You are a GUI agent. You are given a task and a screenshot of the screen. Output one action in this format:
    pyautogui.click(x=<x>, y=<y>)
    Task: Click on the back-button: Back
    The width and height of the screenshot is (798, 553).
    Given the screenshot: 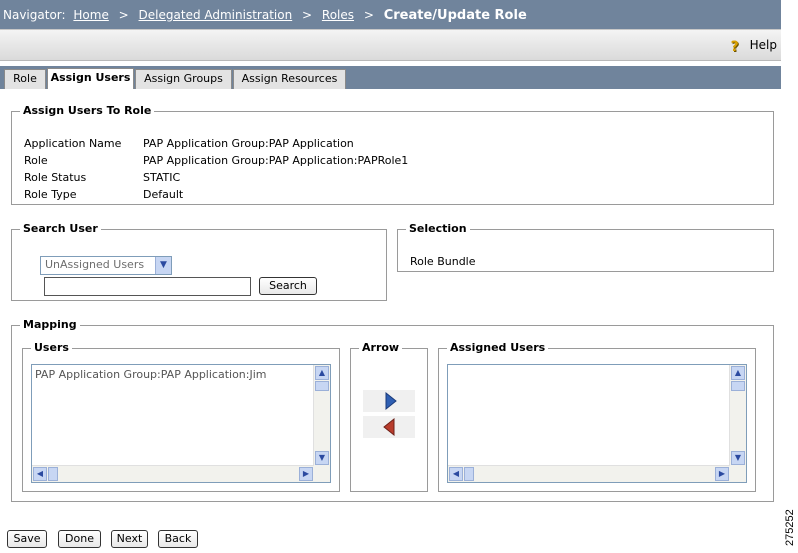 What is the action you would take?
    pyautogui.click(x=178, y=539)
    